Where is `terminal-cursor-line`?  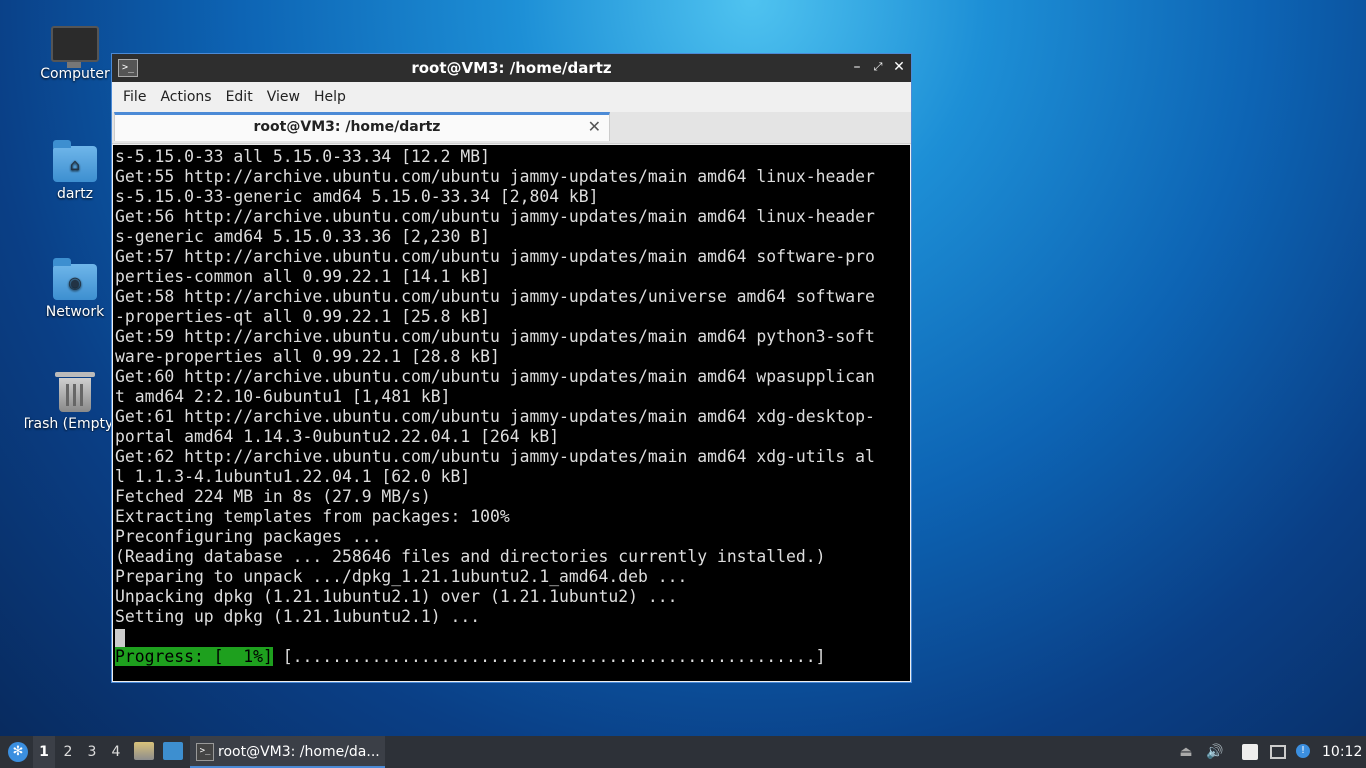 terminal-cursor-line is located at coordinates (495, 637).